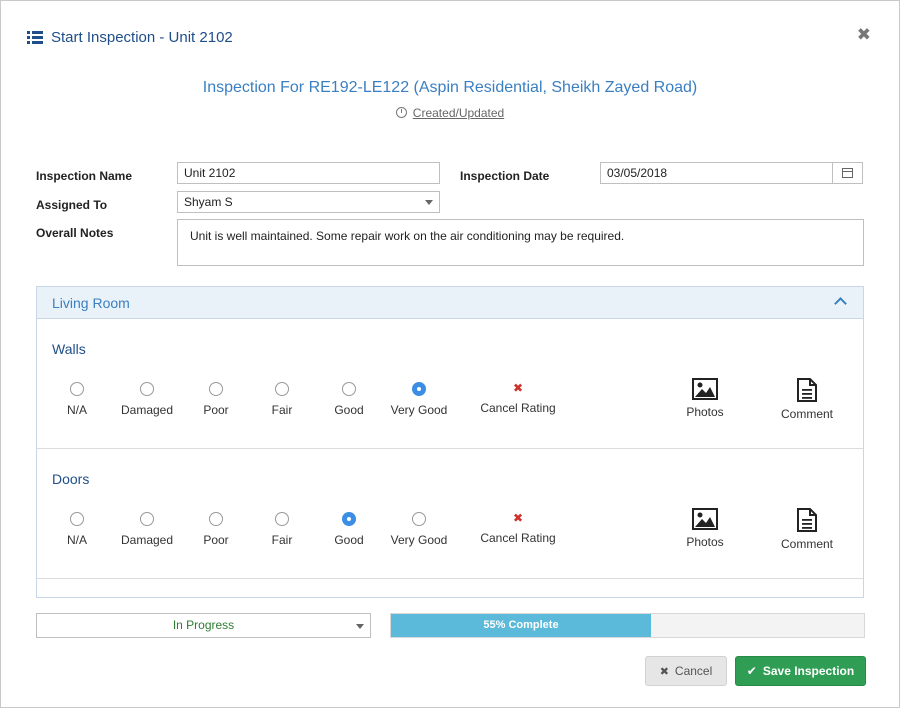 This screenshot has width=900, height=708. I want to click on inspection-name-input: Unit 2102, so click(308, 173).